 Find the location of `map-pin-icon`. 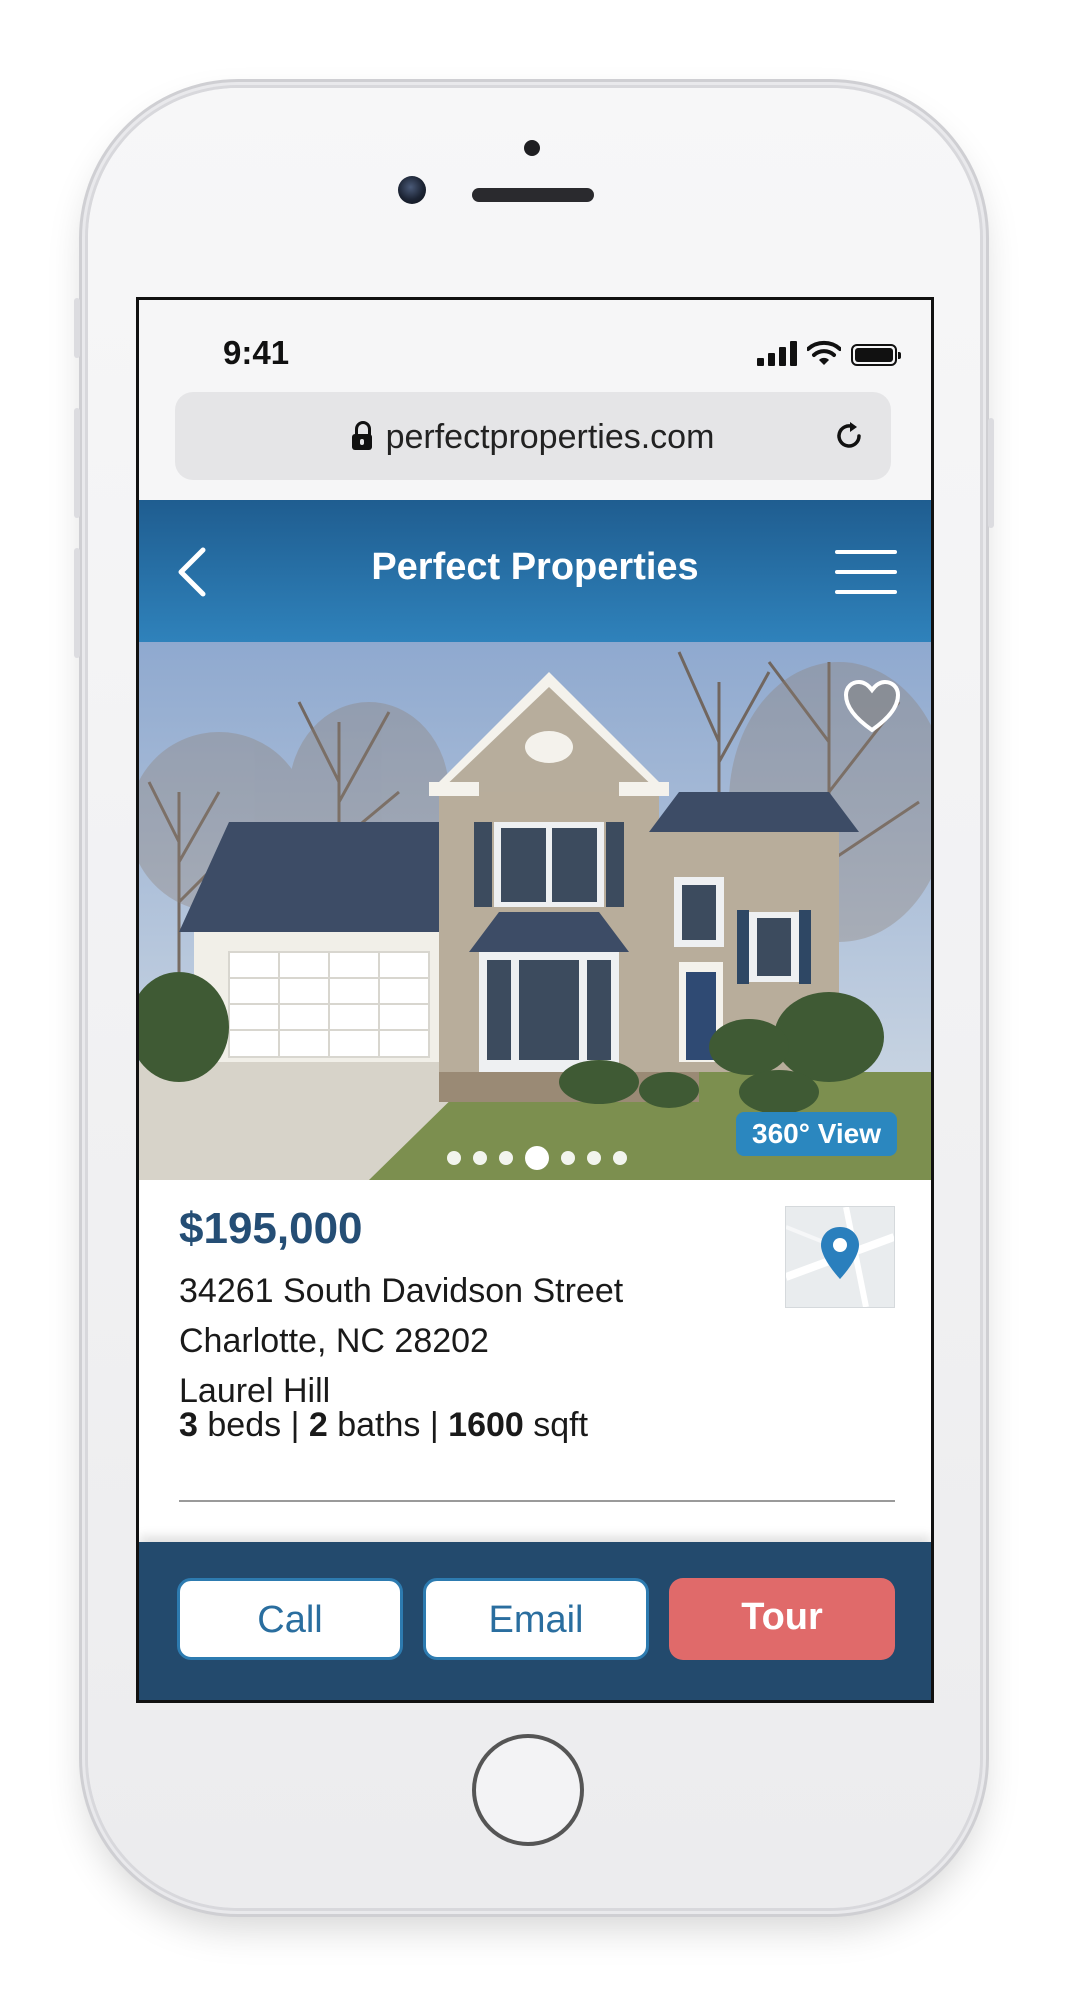

map-pin-icon is located at coordinates (840, 1257).